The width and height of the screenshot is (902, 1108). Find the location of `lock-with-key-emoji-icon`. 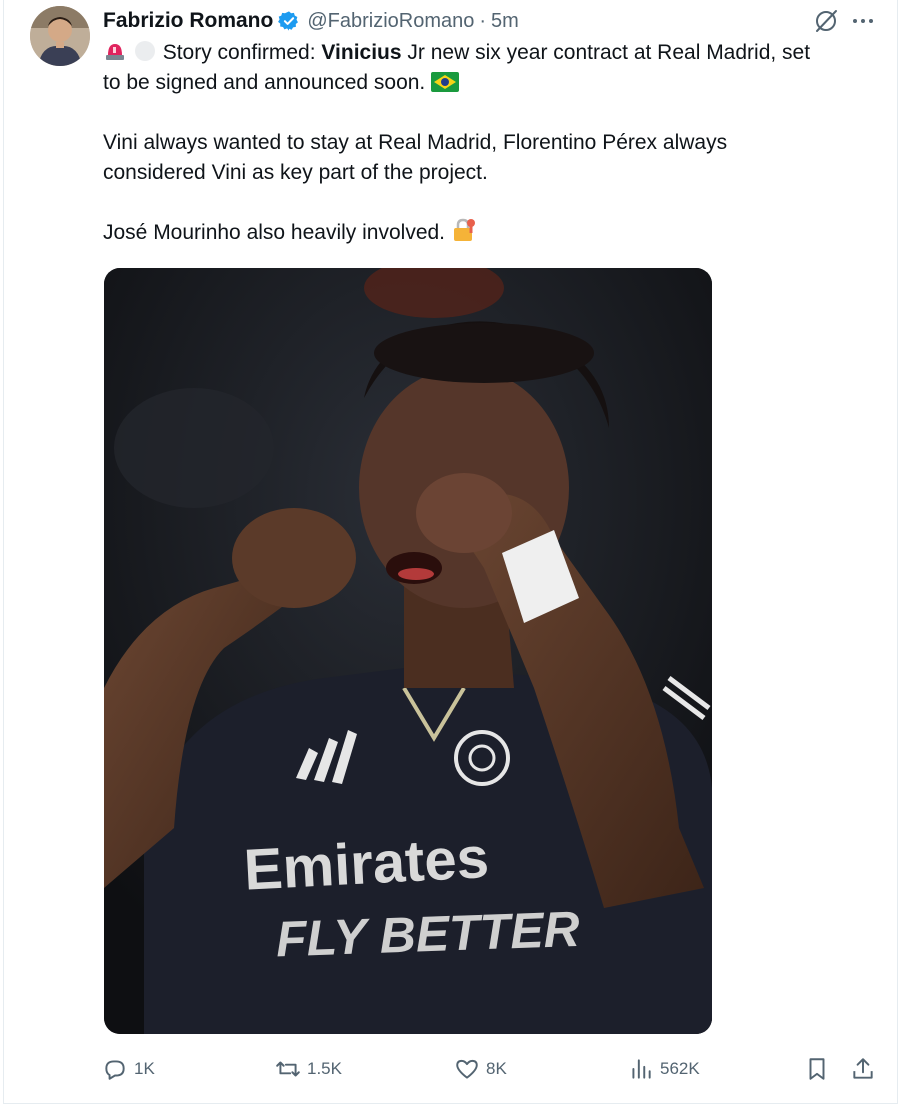

lock-with-key-emoji-icon is located at coordinates (464, 234).